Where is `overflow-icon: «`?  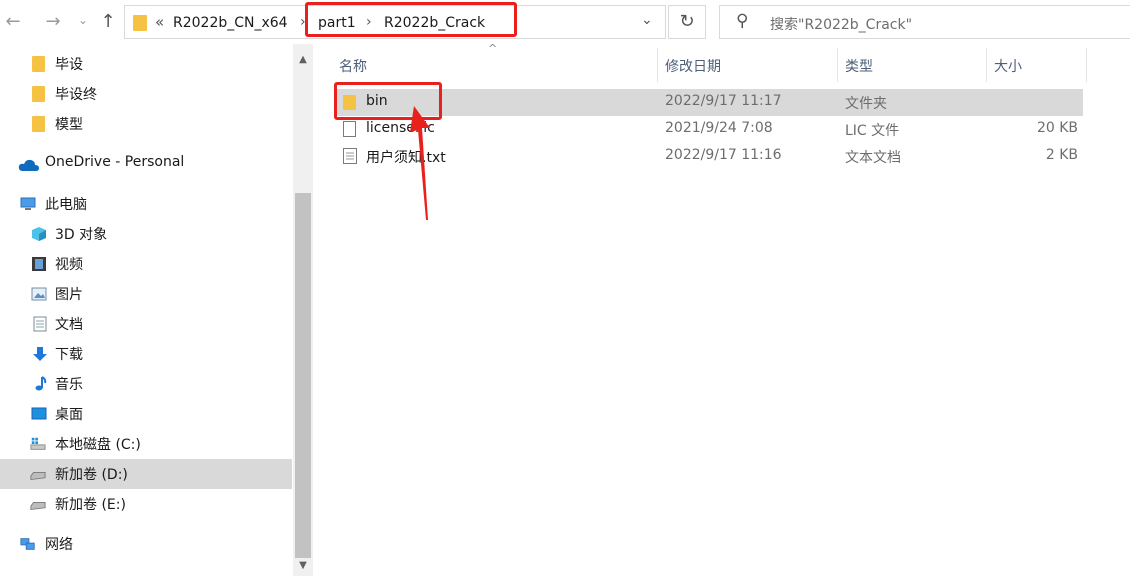 overflow-icon: « is located at coordinates (159, 22).